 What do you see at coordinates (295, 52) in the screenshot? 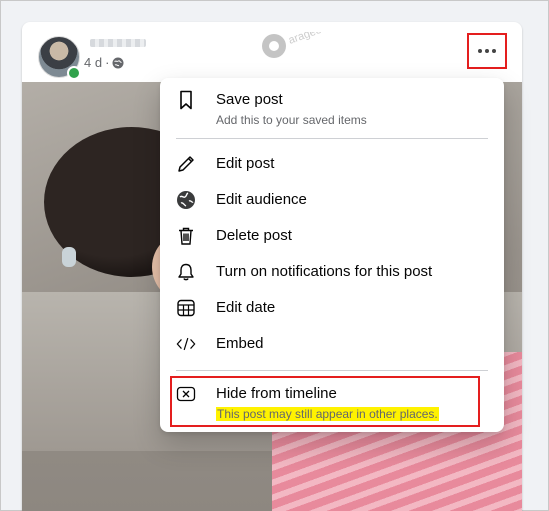
I see `watermark-logo: arageek` at bounding box center [295, 52].